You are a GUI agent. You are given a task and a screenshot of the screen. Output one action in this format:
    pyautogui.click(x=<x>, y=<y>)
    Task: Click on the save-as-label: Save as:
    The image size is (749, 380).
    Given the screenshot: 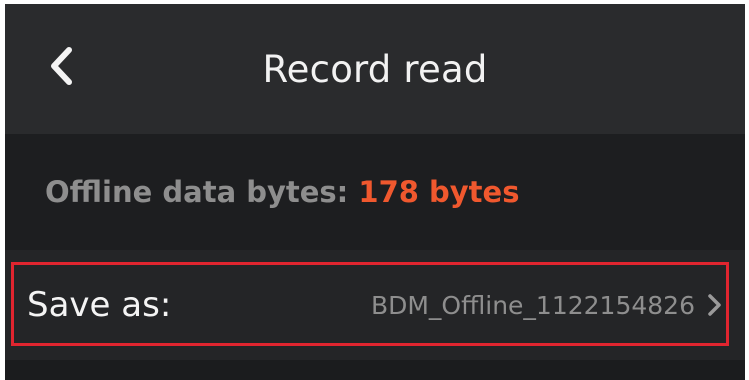 What is the action you would take?
    pyautogui.click(x=99, y=305)
    